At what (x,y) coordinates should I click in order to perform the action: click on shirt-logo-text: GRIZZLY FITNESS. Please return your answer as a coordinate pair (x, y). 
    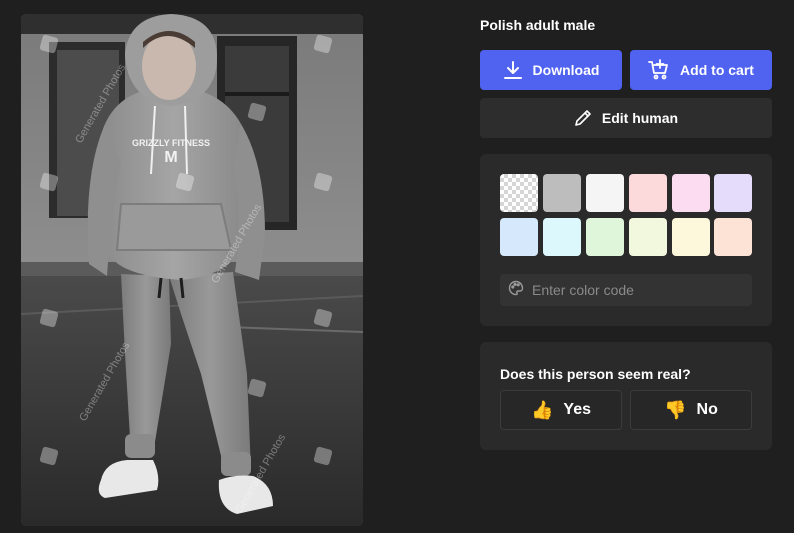
    Looking at the image, I should click on (171, 143).